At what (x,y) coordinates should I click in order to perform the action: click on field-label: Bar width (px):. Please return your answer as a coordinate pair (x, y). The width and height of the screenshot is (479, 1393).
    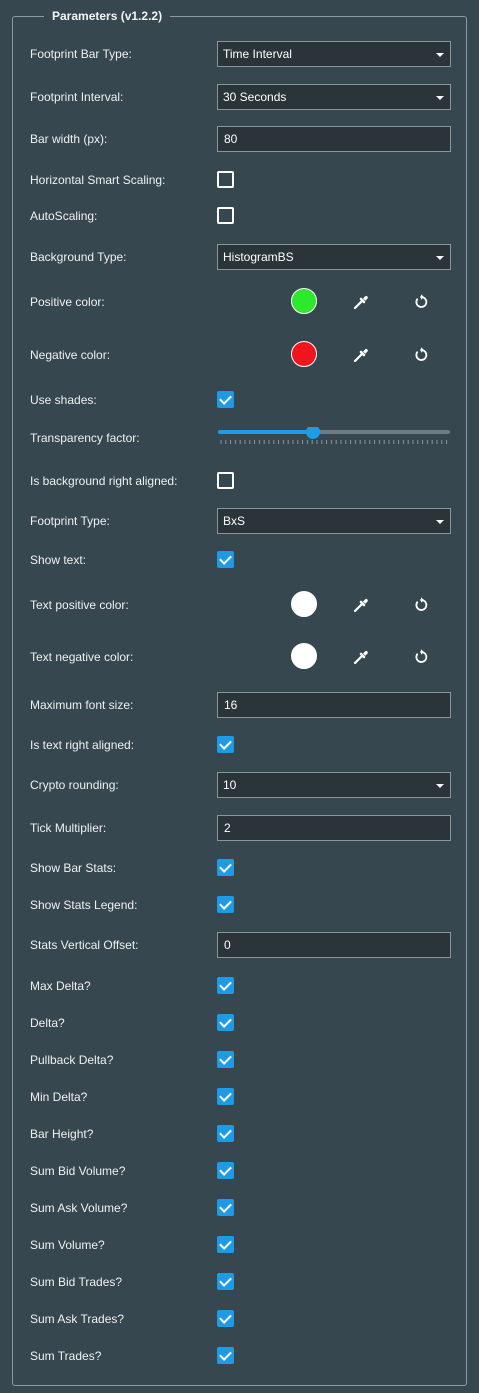
    Looking at the image, I should click on (69, 139).